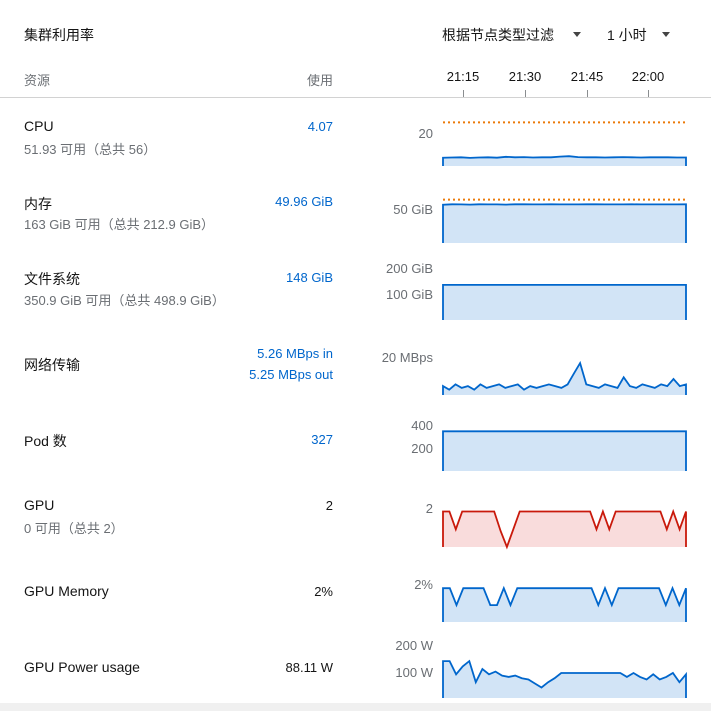 This screenshot has width=711, height=711. What do you see at coordinates (309, 667) in the screenshot?
I see `gpu-power-value: 88.11 W` at bounding box center [309, 667].